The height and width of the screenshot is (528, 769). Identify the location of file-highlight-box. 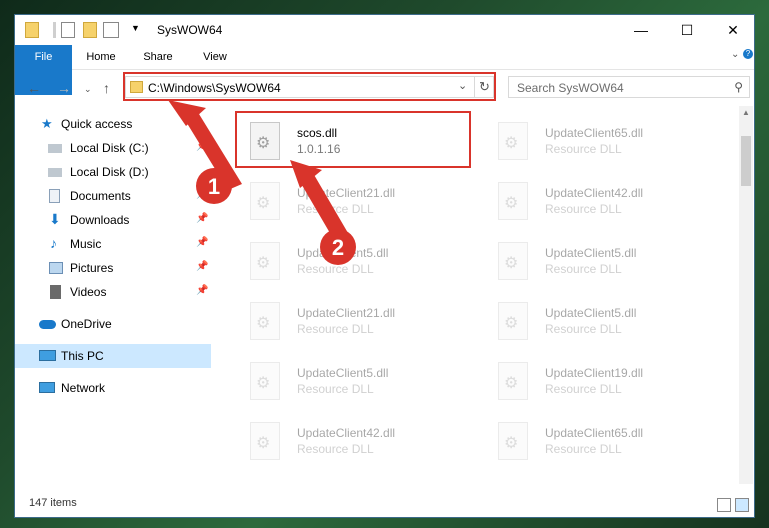
(353, 139).